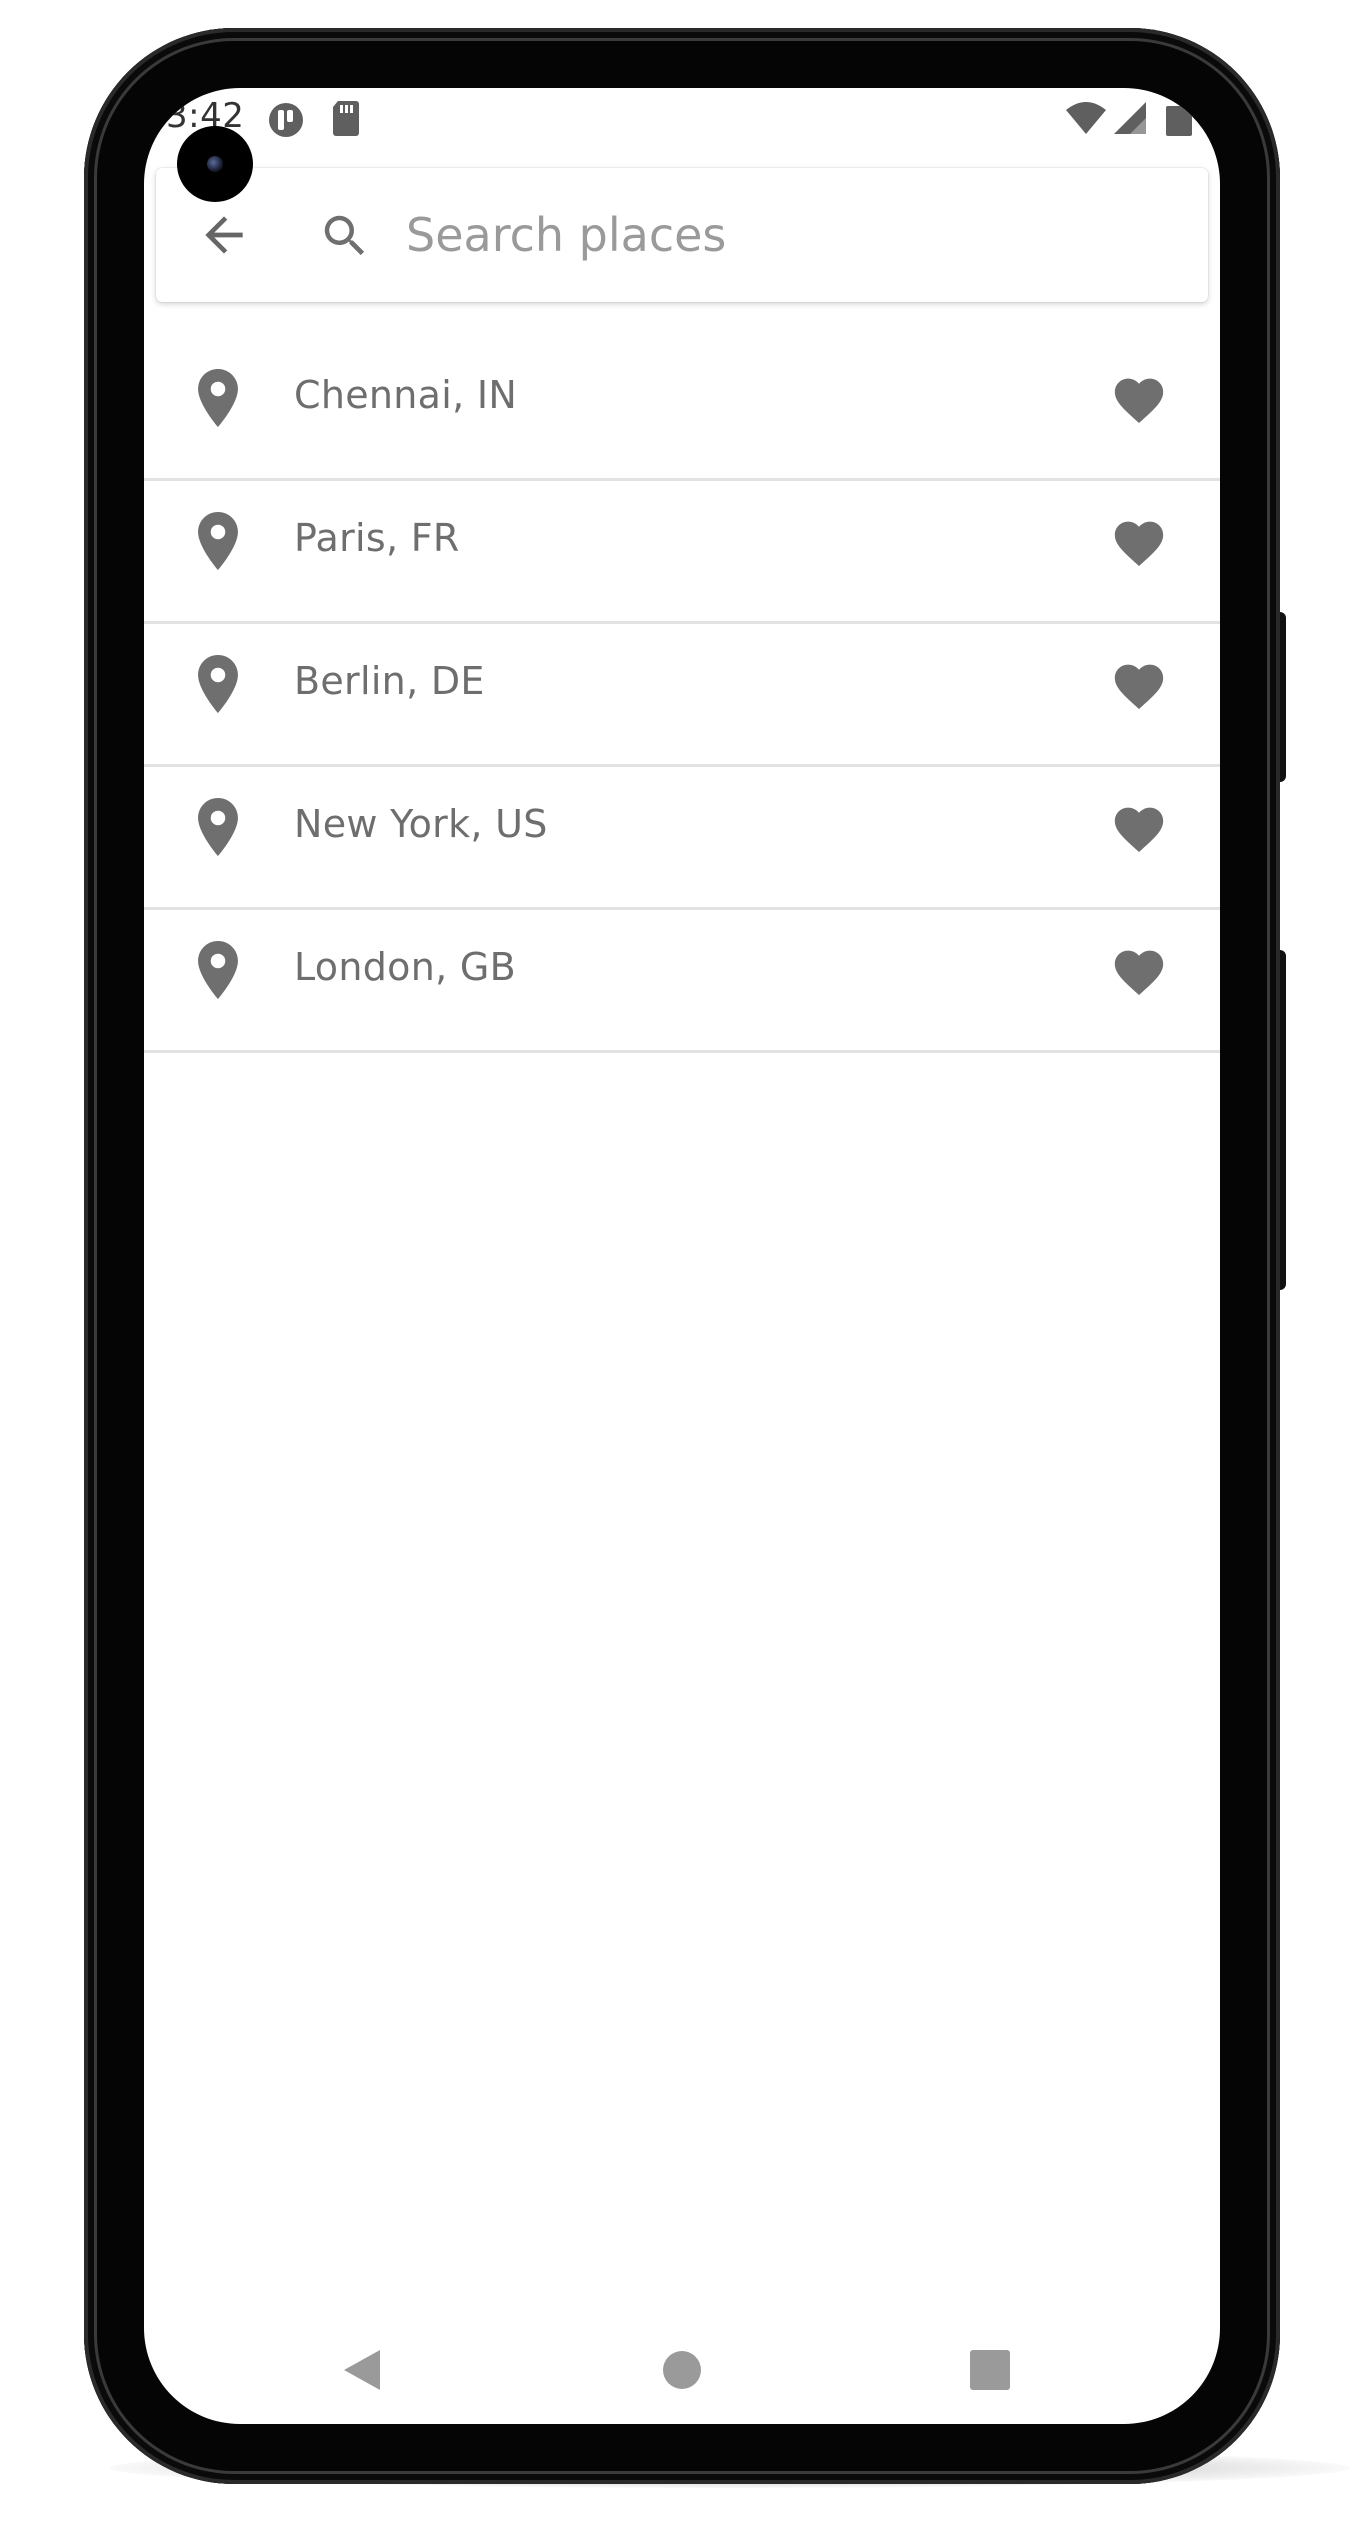 This screenshot has height=2534, width=1370. Describe the element at coordinates (377, 538) in the screenshot. I see `place-name: Paris, FR` at that location.